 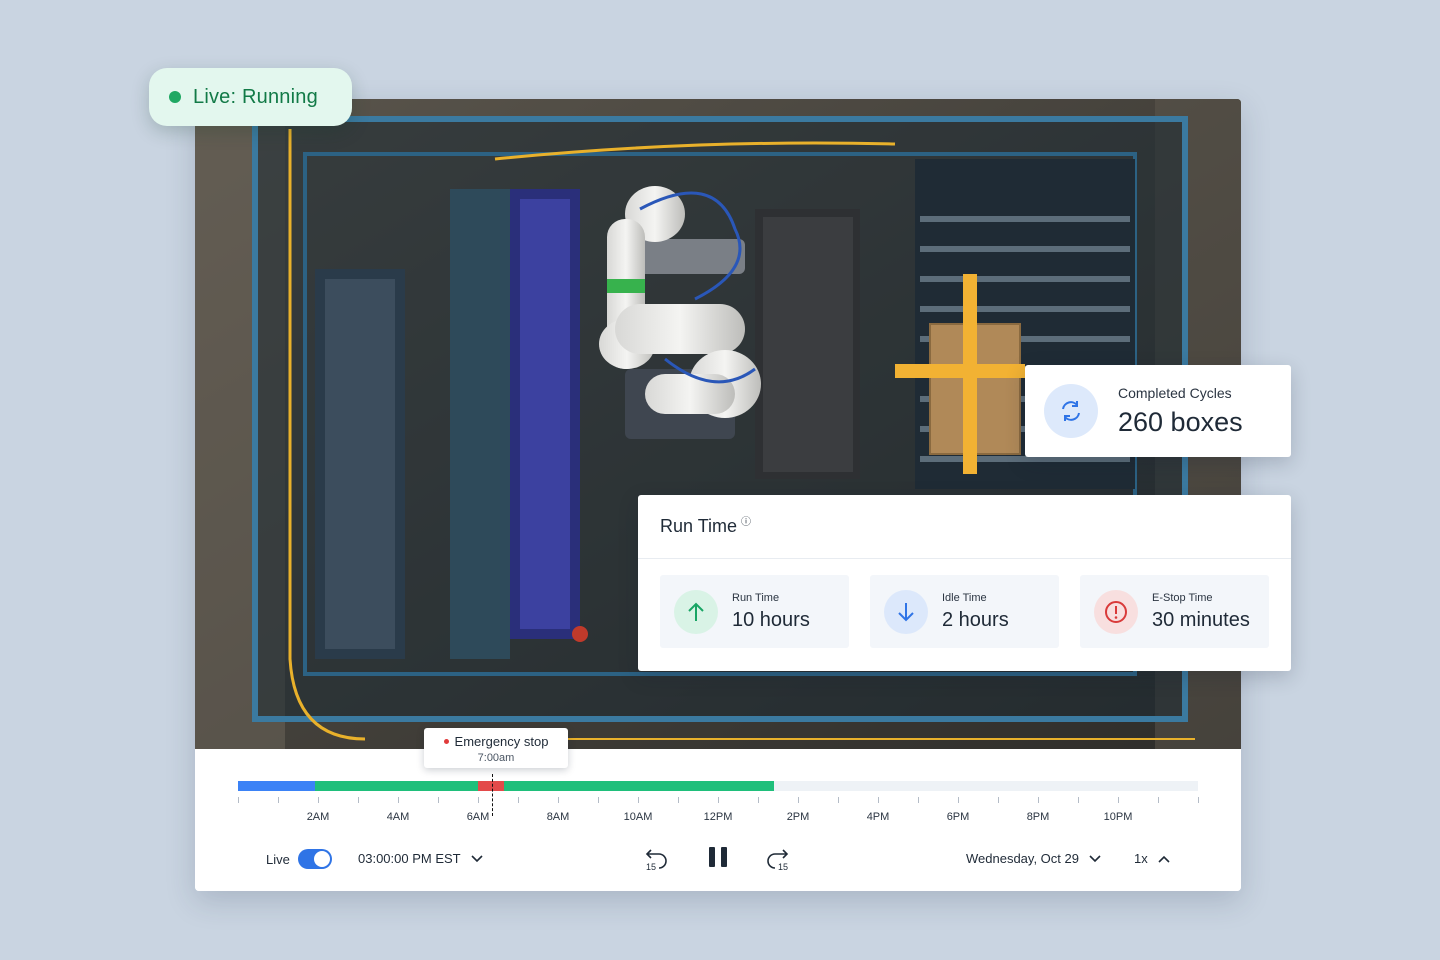 What do you see at coordinates (958, 817) in the screenshot?
I see `timeline-hour-label: 6PM` at bounding box center [958, 817].